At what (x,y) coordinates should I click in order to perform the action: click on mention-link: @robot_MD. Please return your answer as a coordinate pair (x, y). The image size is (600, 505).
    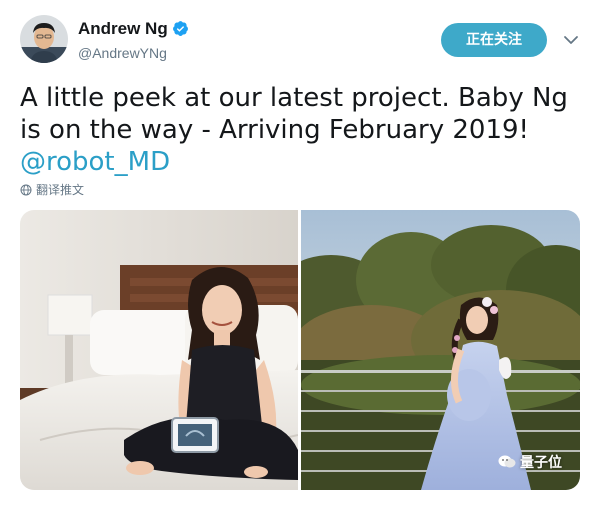
    Looking at the image, I should click on (95, 162).